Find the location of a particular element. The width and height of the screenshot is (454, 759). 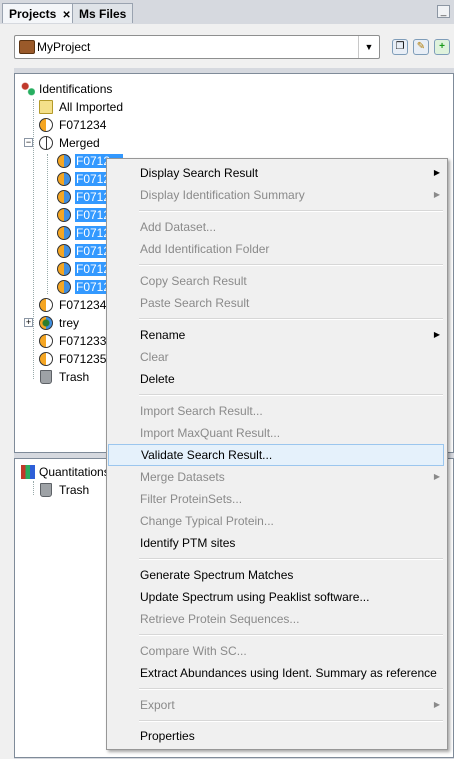

tree-node-quantitations: Quantitations is located at coordinates (65, 472).